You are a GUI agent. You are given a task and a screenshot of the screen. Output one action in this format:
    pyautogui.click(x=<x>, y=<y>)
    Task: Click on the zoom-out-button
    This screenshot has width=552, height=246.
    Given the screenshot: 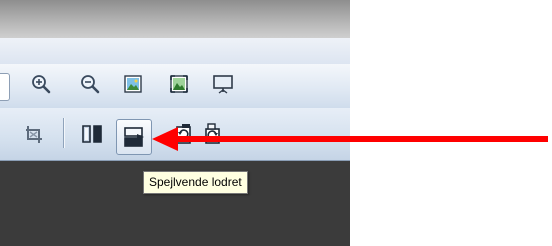 What is the action you would take?
    pyautogui.click(x=90, y=84)
    